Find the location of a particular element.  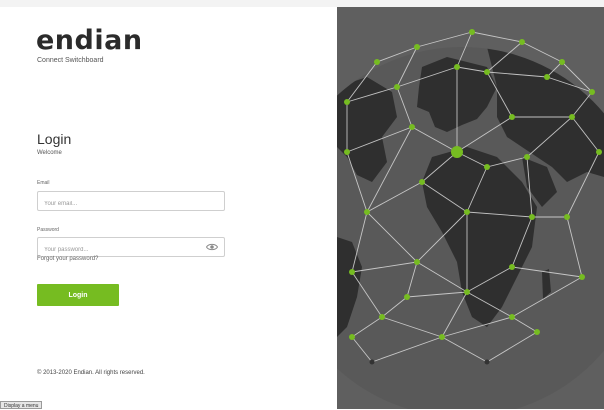

welcome-text: Welcome is located at coordinates (49, 153).